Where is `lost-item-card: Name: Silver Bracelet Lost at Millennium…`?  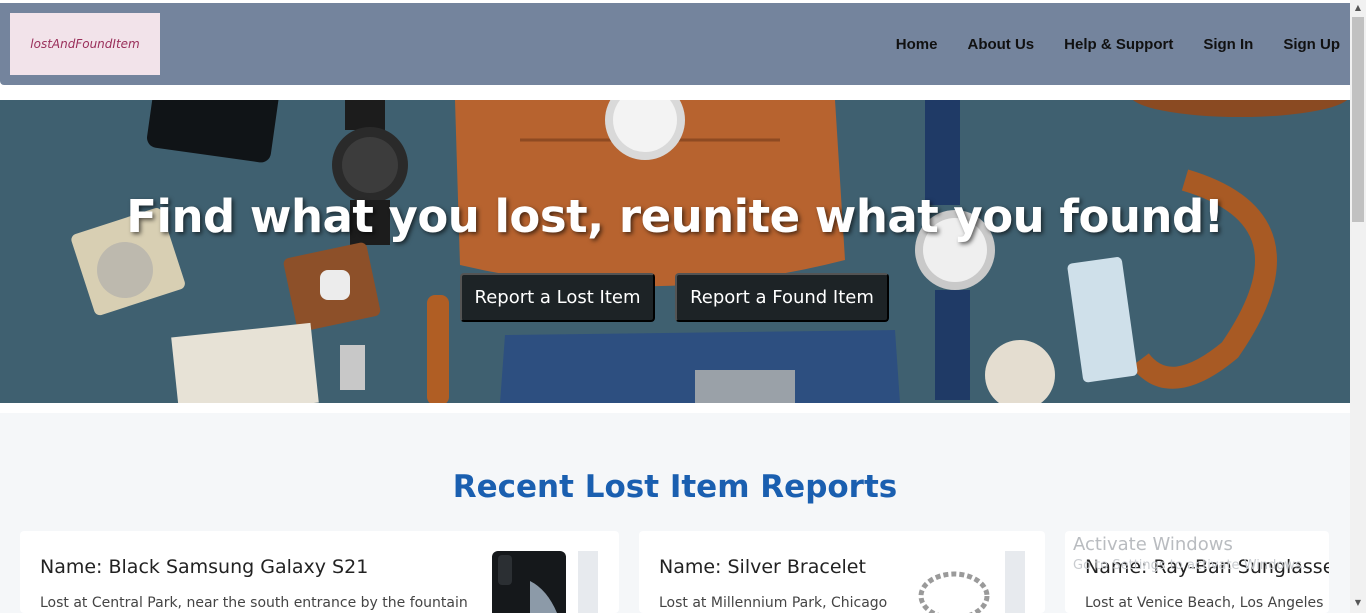 lost-item-card: Name: Silver Bracelet Lost at Millennium… is located at coordinates (842, 572).